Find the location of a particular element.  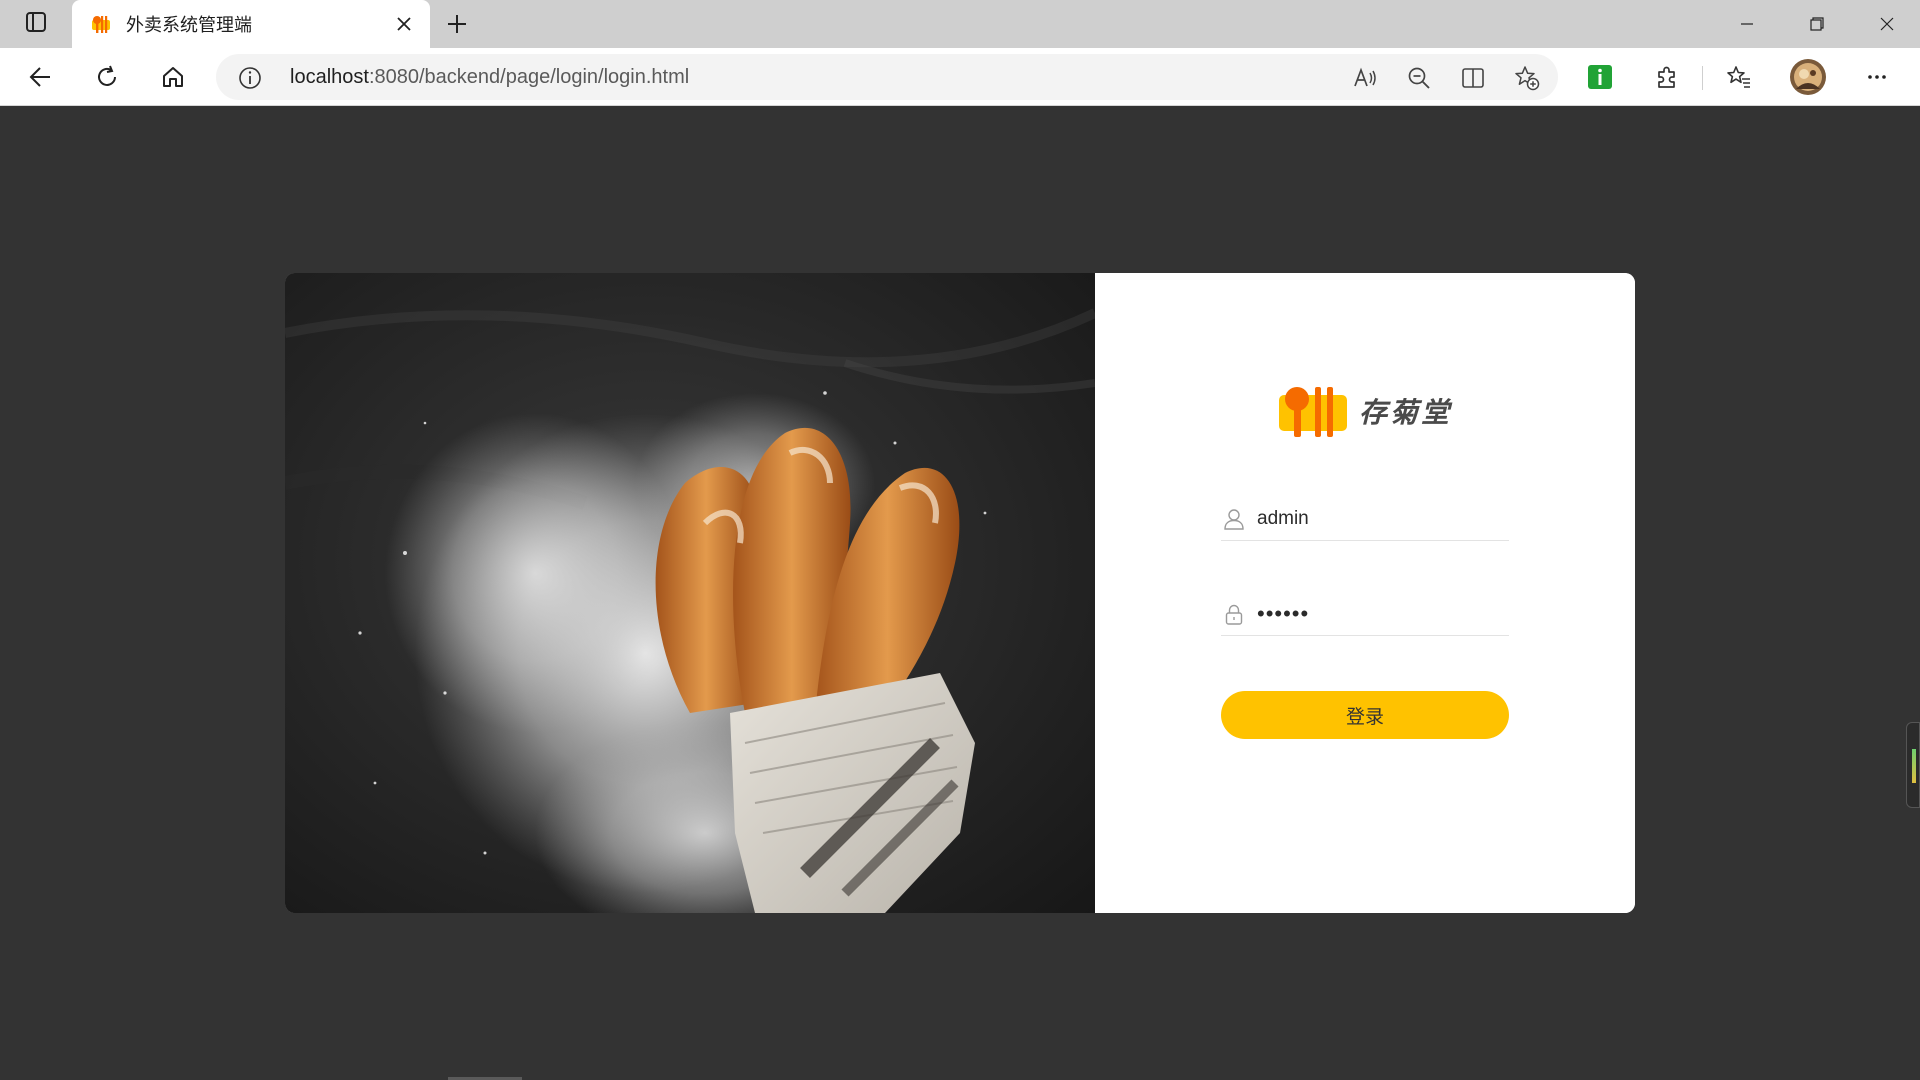

more-menu-button is located at coordinates (1877, 77).